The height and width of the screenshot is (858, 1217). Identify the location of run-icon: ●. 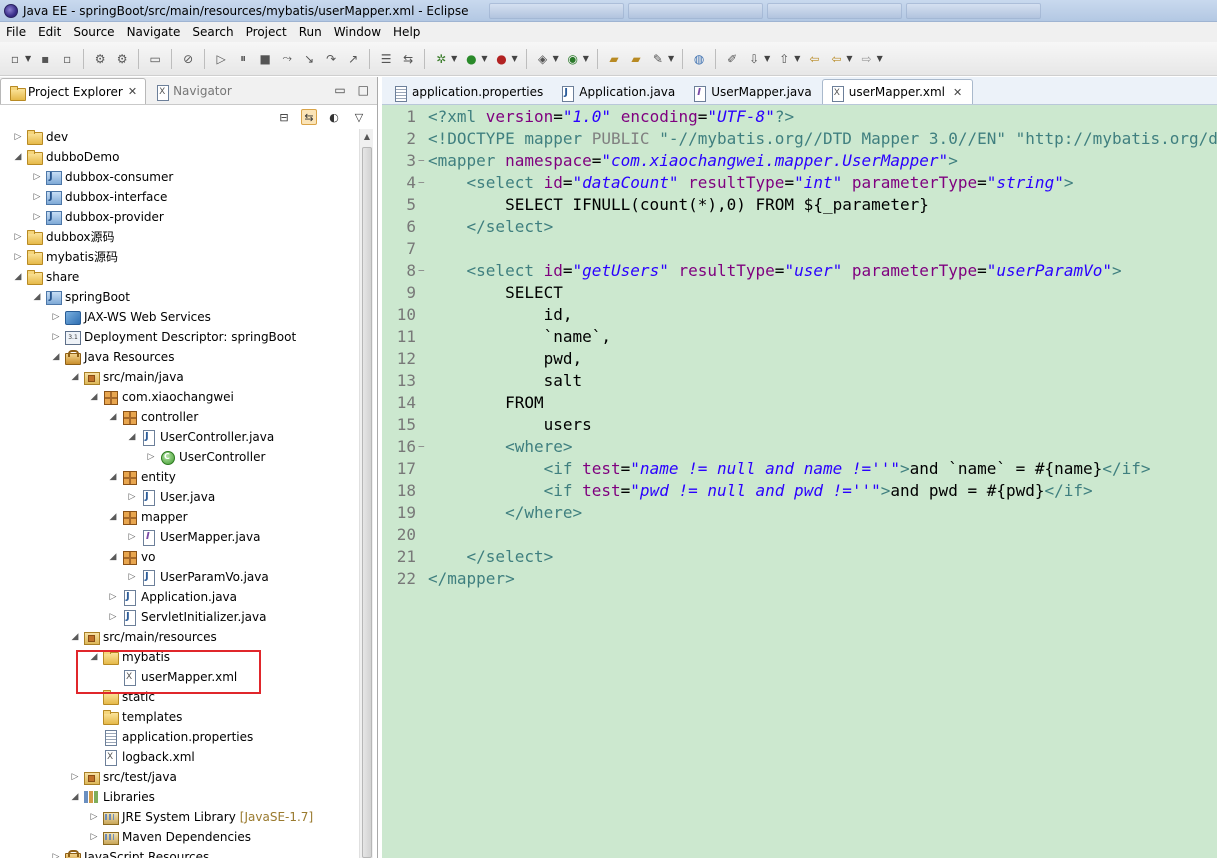
(471, 59).